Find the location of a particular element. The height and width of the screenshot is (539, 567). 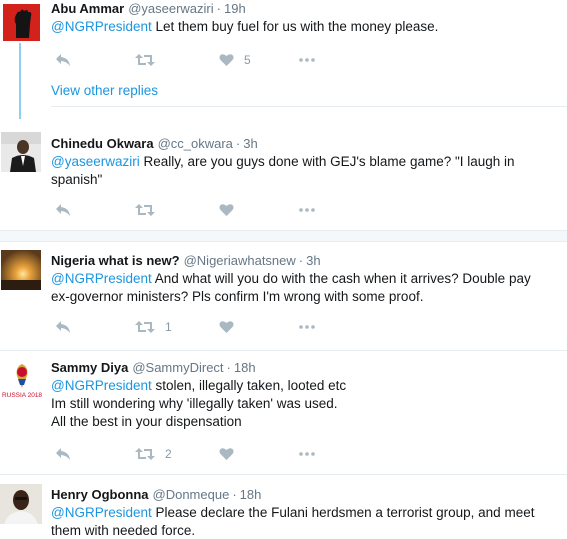

retweet-button: 2 is located at coordinates (153, 454).